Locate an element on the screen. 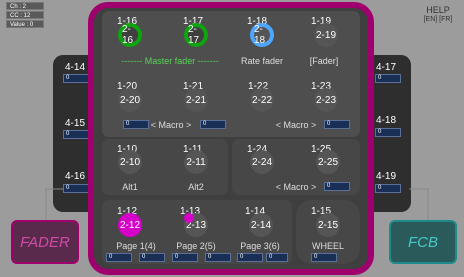 This screenshot has height=277, width=464. rate-knob: 2-18 is located at coordinates (262, 35).